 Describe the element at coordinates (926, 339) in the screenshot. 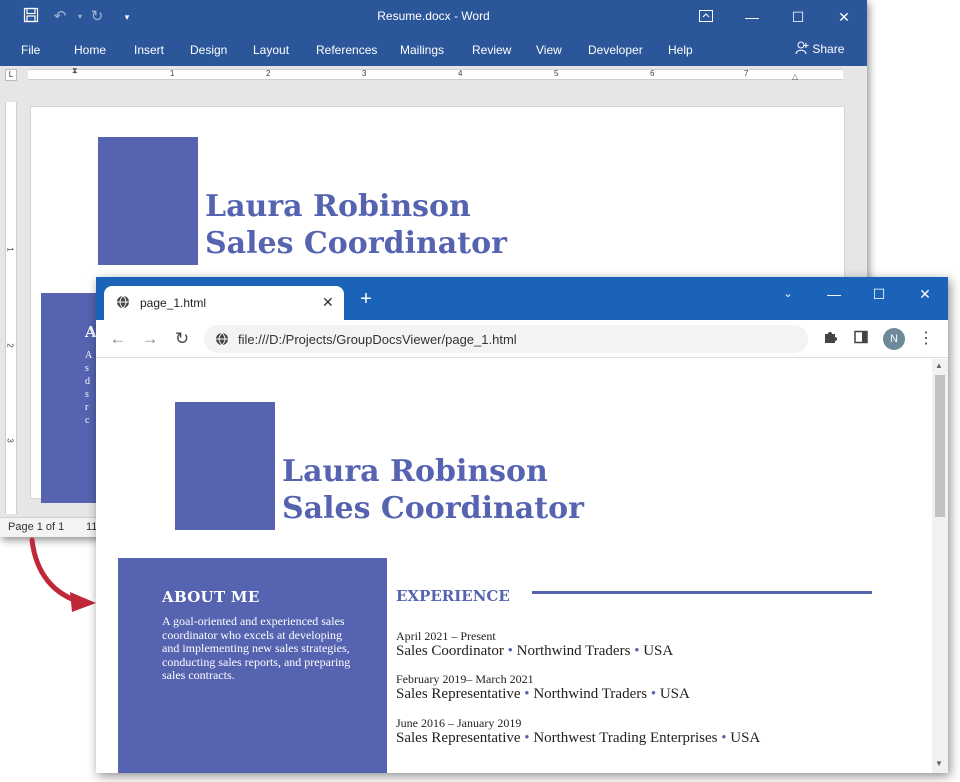

I see `menu-icon: ⋮` at that location.